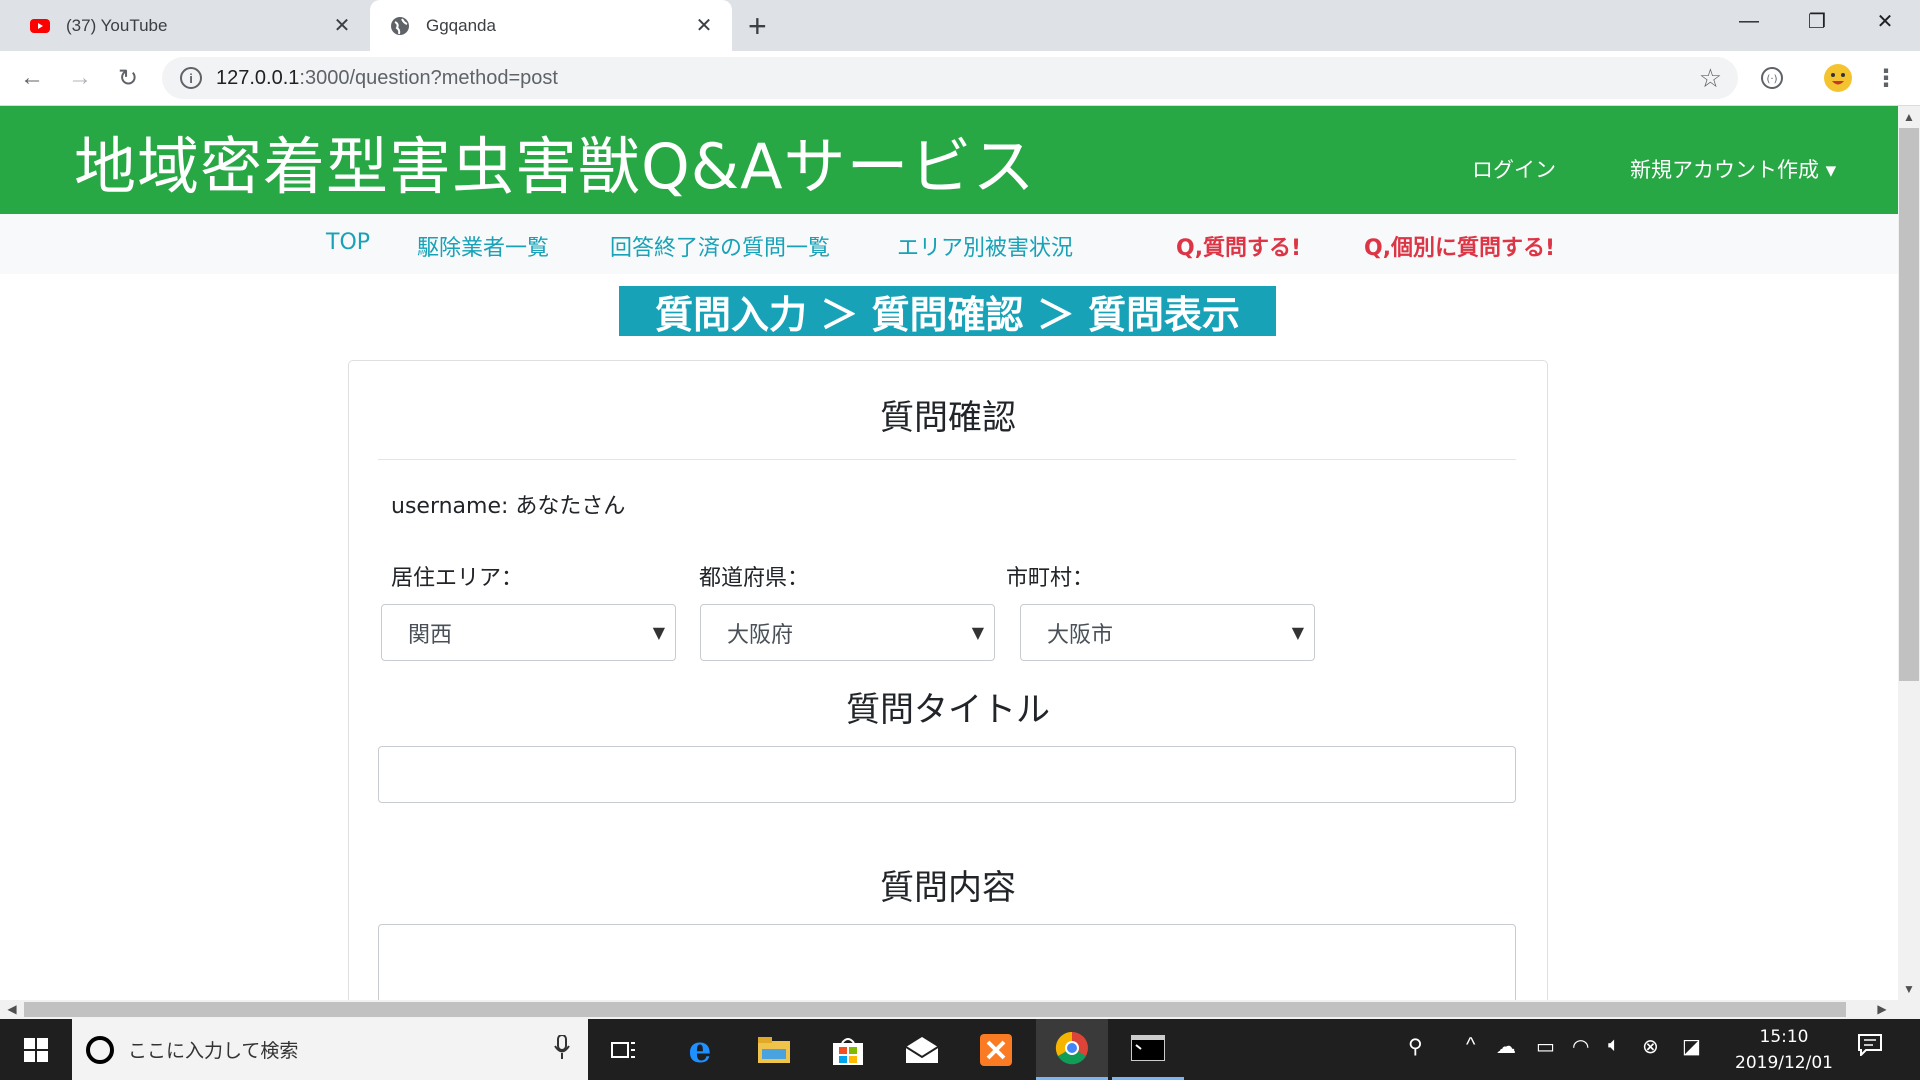  Describe the element at coordinates (1459, 246) in the screenshot. I see `nav-ask-individual: Q,個別に質問する!` at that location.